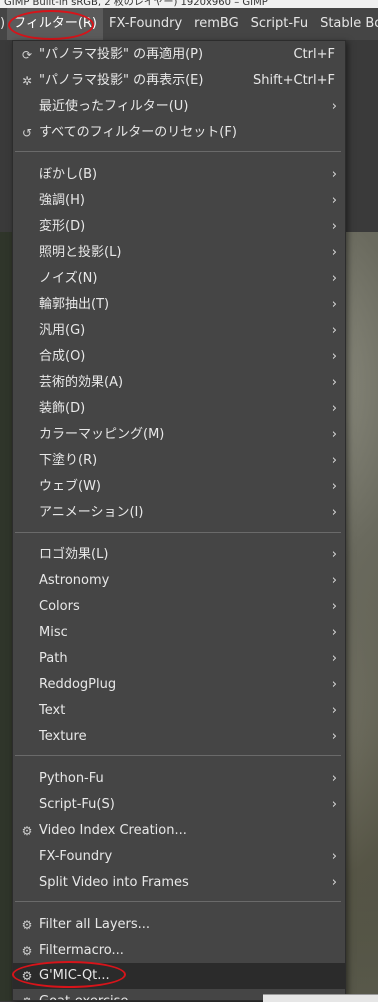 The height and width of the screenshot is (1002, 378). I want to click on menu-item-misc: Misc ›, so click(179, 633).